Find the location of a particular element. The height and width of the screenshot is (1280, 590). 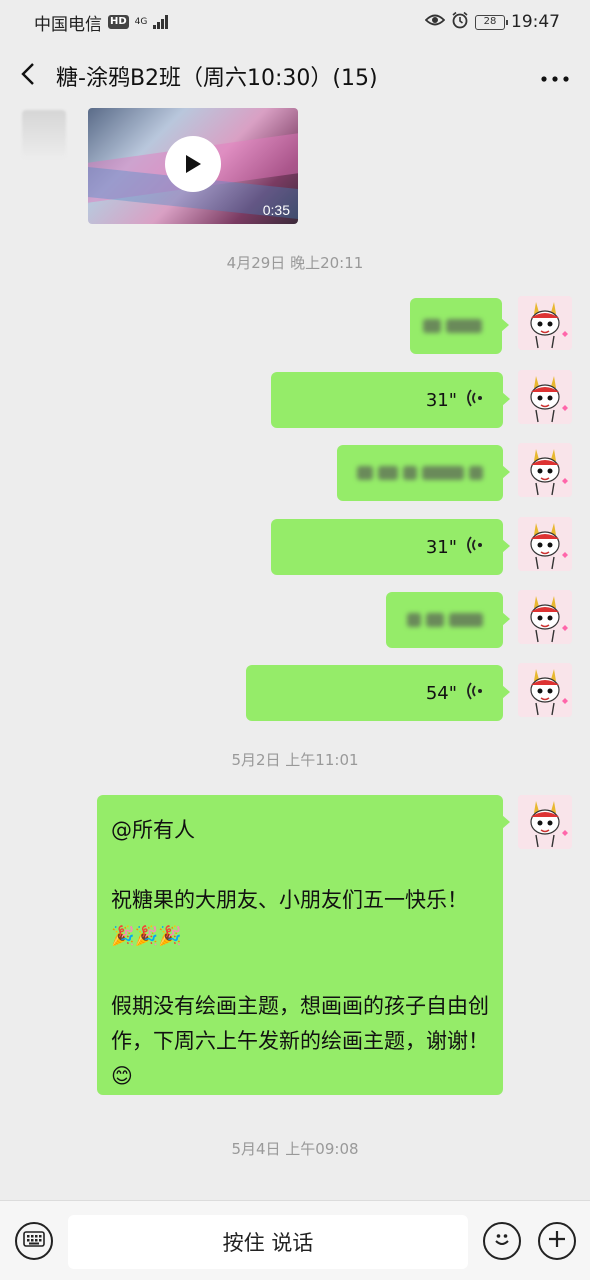

battery-icon: 28 is located at coordinates (491, 22).